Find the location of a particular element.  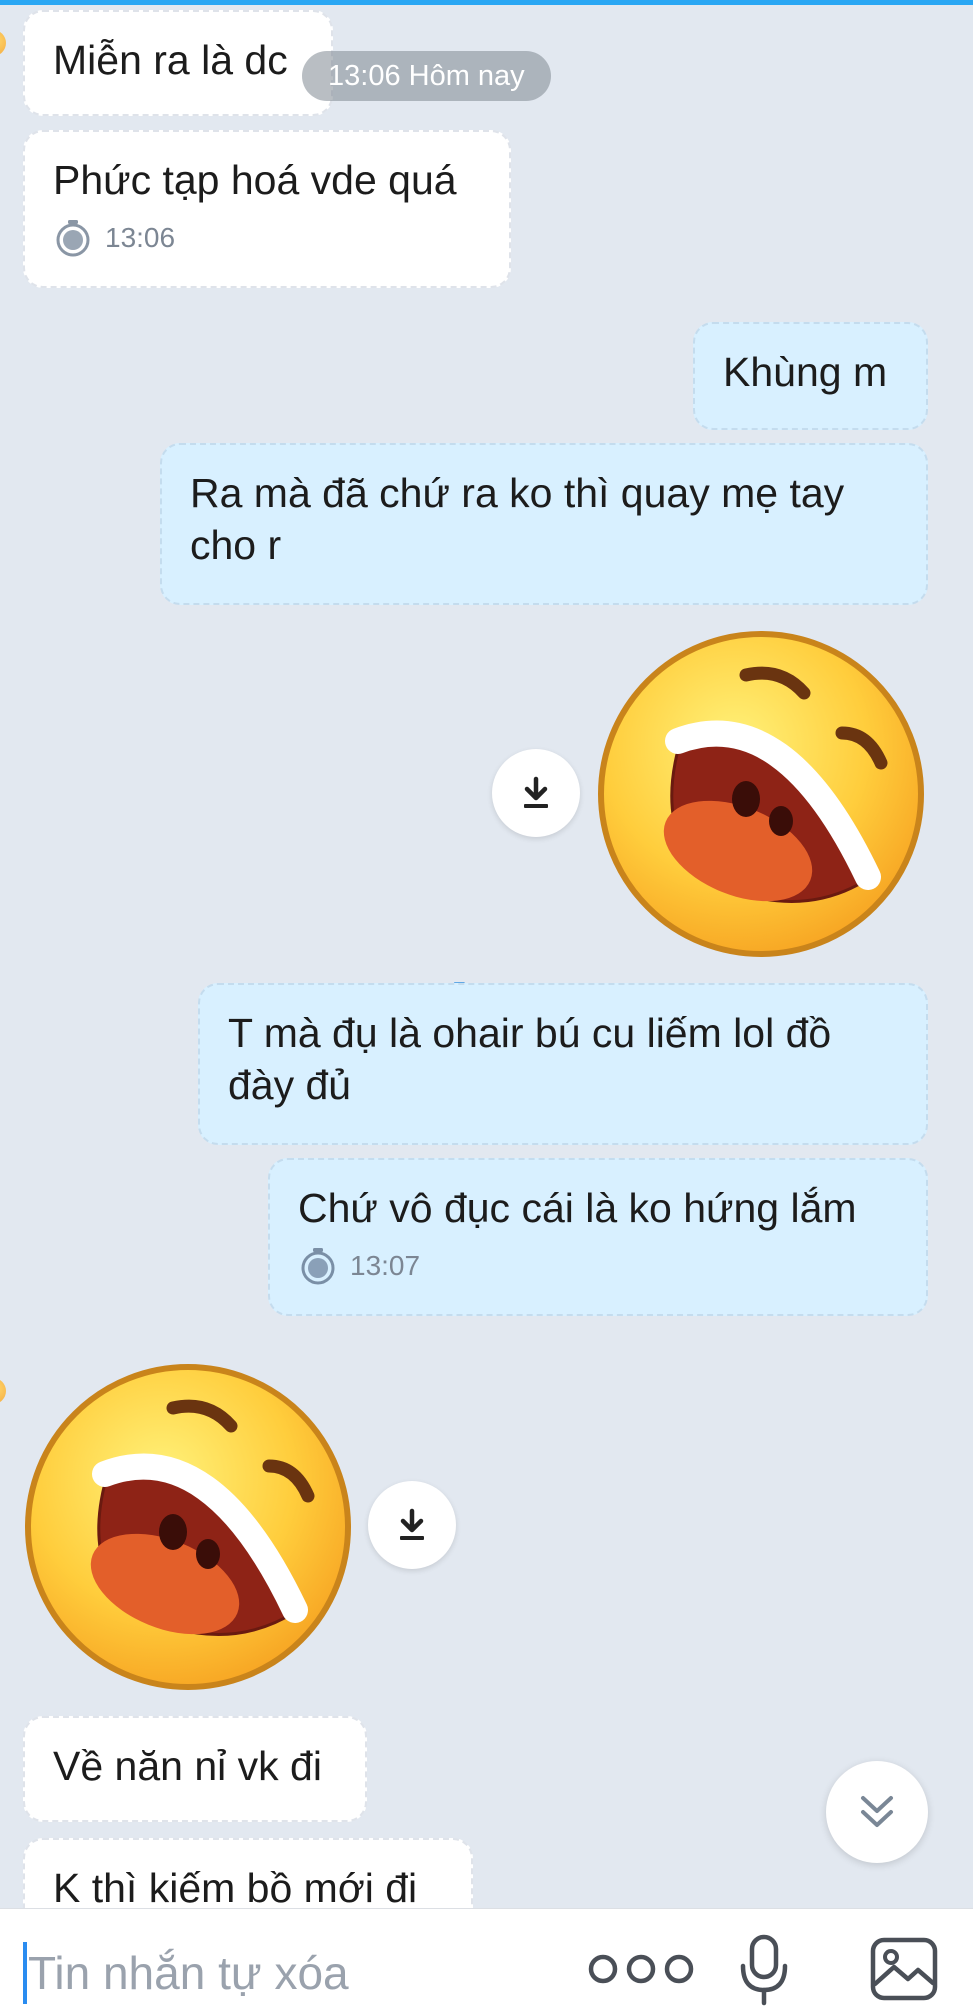

message-bubble-outgoing: Chứ vô đục cái là ko hứng lắm 13:07 is located at coordinates (598, 1237).